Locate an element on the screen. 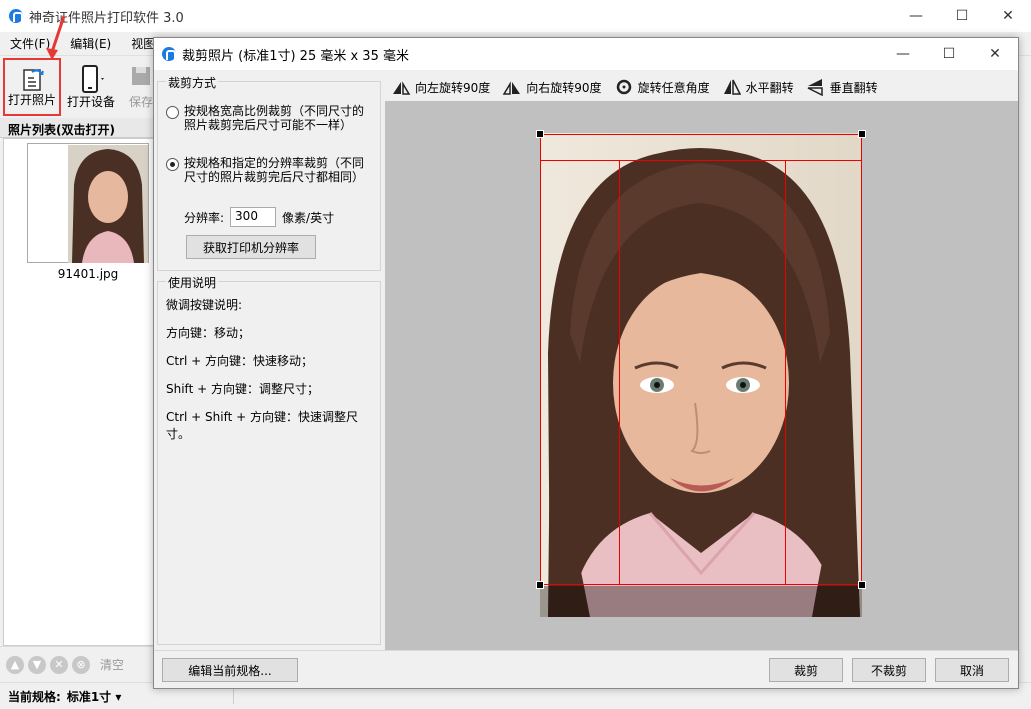 The height and width of the screenshot is (709, 1031). help-line: Shift + 方向键：调整尺寸； is located at coordinates (242, 389).